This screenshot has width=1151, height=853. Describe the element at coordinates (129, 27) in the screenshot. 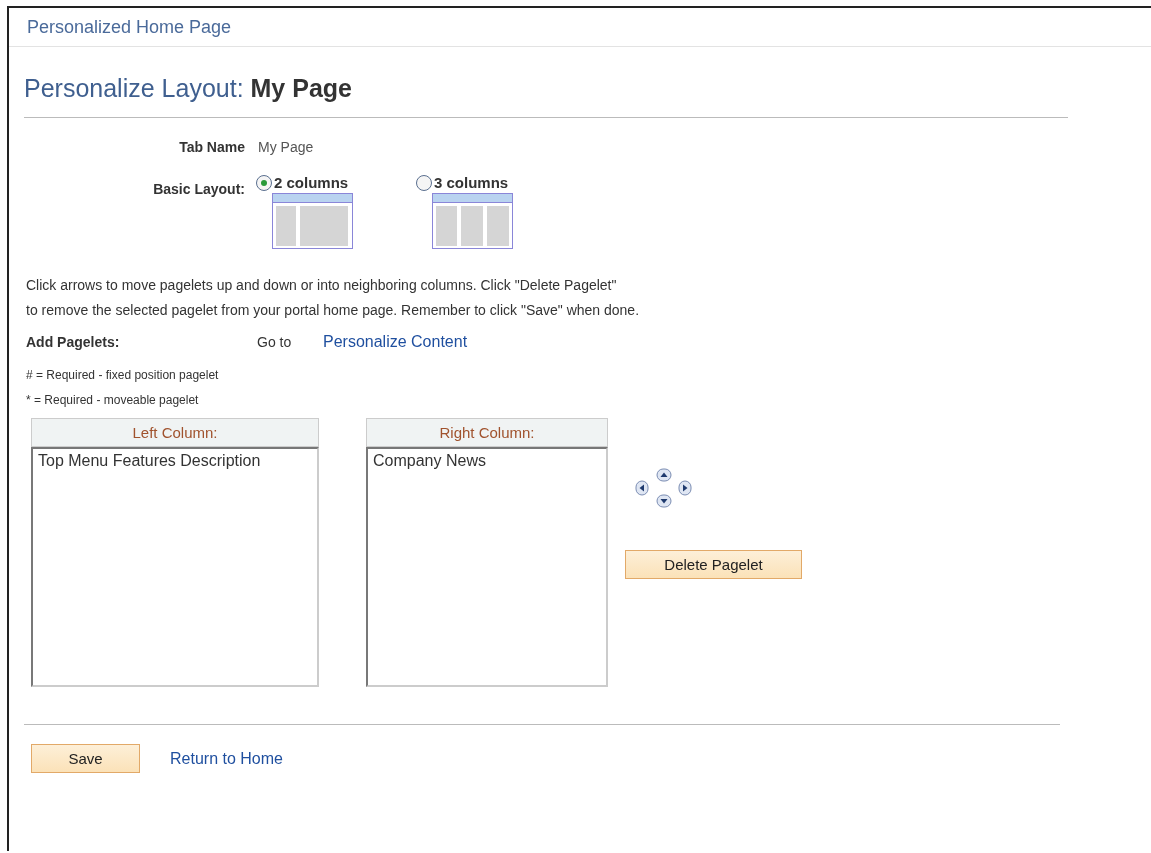

I see `page-header-title: Personalized Home Page` at that location.